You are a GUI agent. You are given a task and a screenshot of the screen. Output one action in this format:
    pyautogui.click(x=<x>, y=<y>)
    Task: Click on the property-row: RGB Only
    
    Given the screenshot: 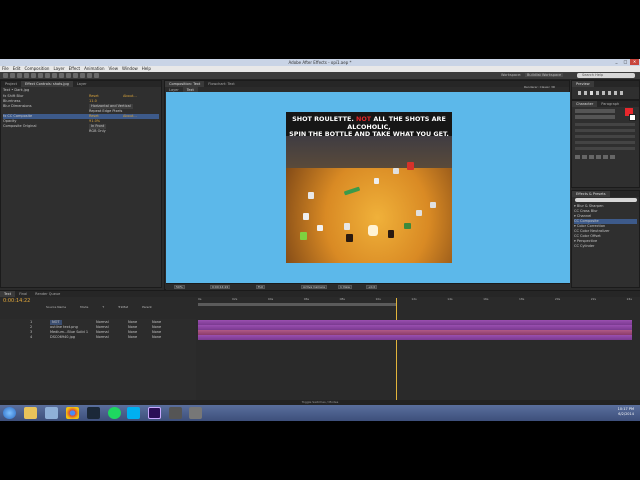 What is the action you would take?
    pyautogui.click(x=81, y=131)
    